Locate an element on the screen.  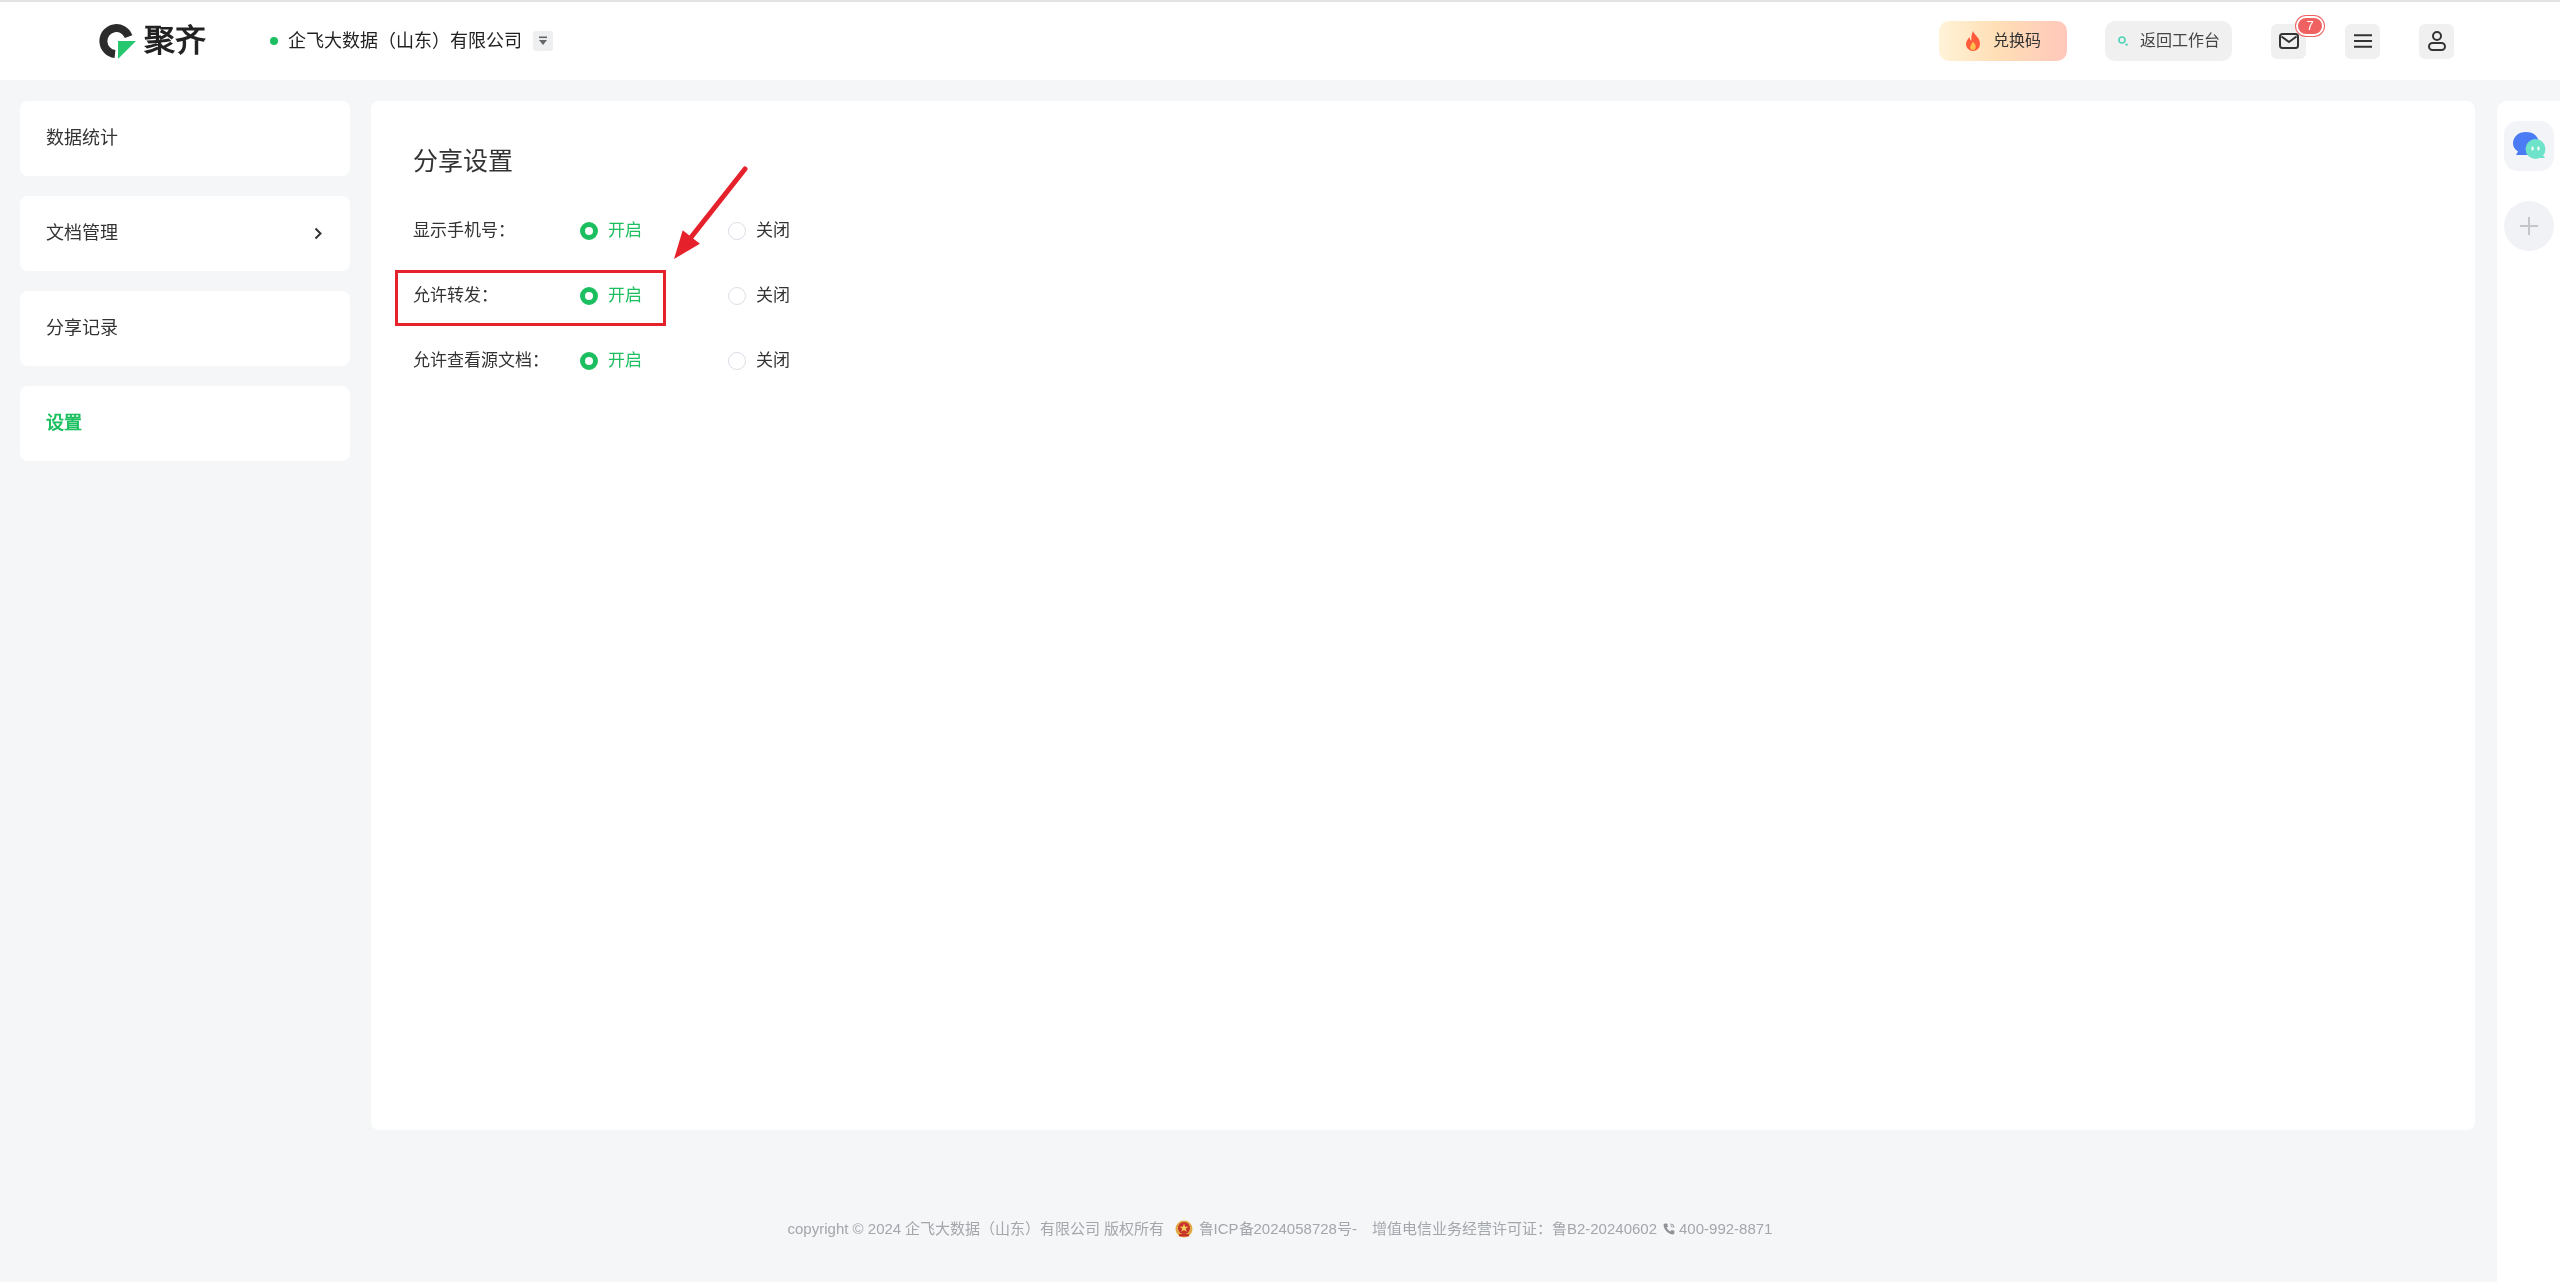
chat-bubbles-icon is located at coordinates (2528, 146).